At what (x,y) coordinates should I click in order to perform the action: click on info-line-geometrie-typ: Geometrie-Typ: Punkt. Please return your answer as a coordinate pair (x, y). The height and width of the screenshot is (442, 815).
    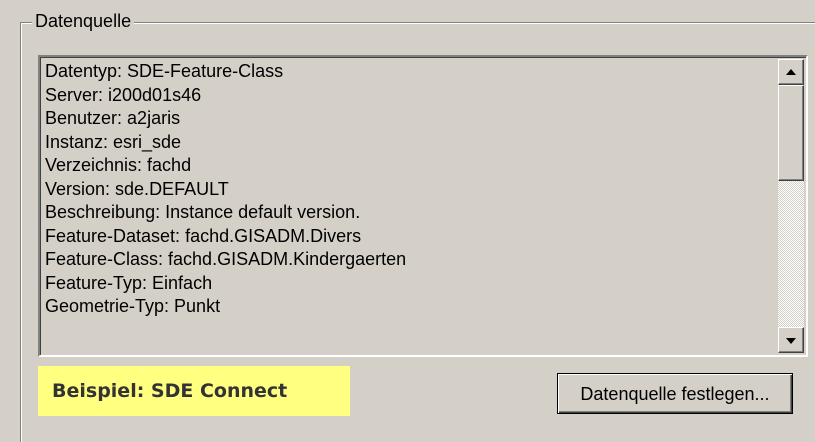
    Looking at the image, I should click on (133, 306).